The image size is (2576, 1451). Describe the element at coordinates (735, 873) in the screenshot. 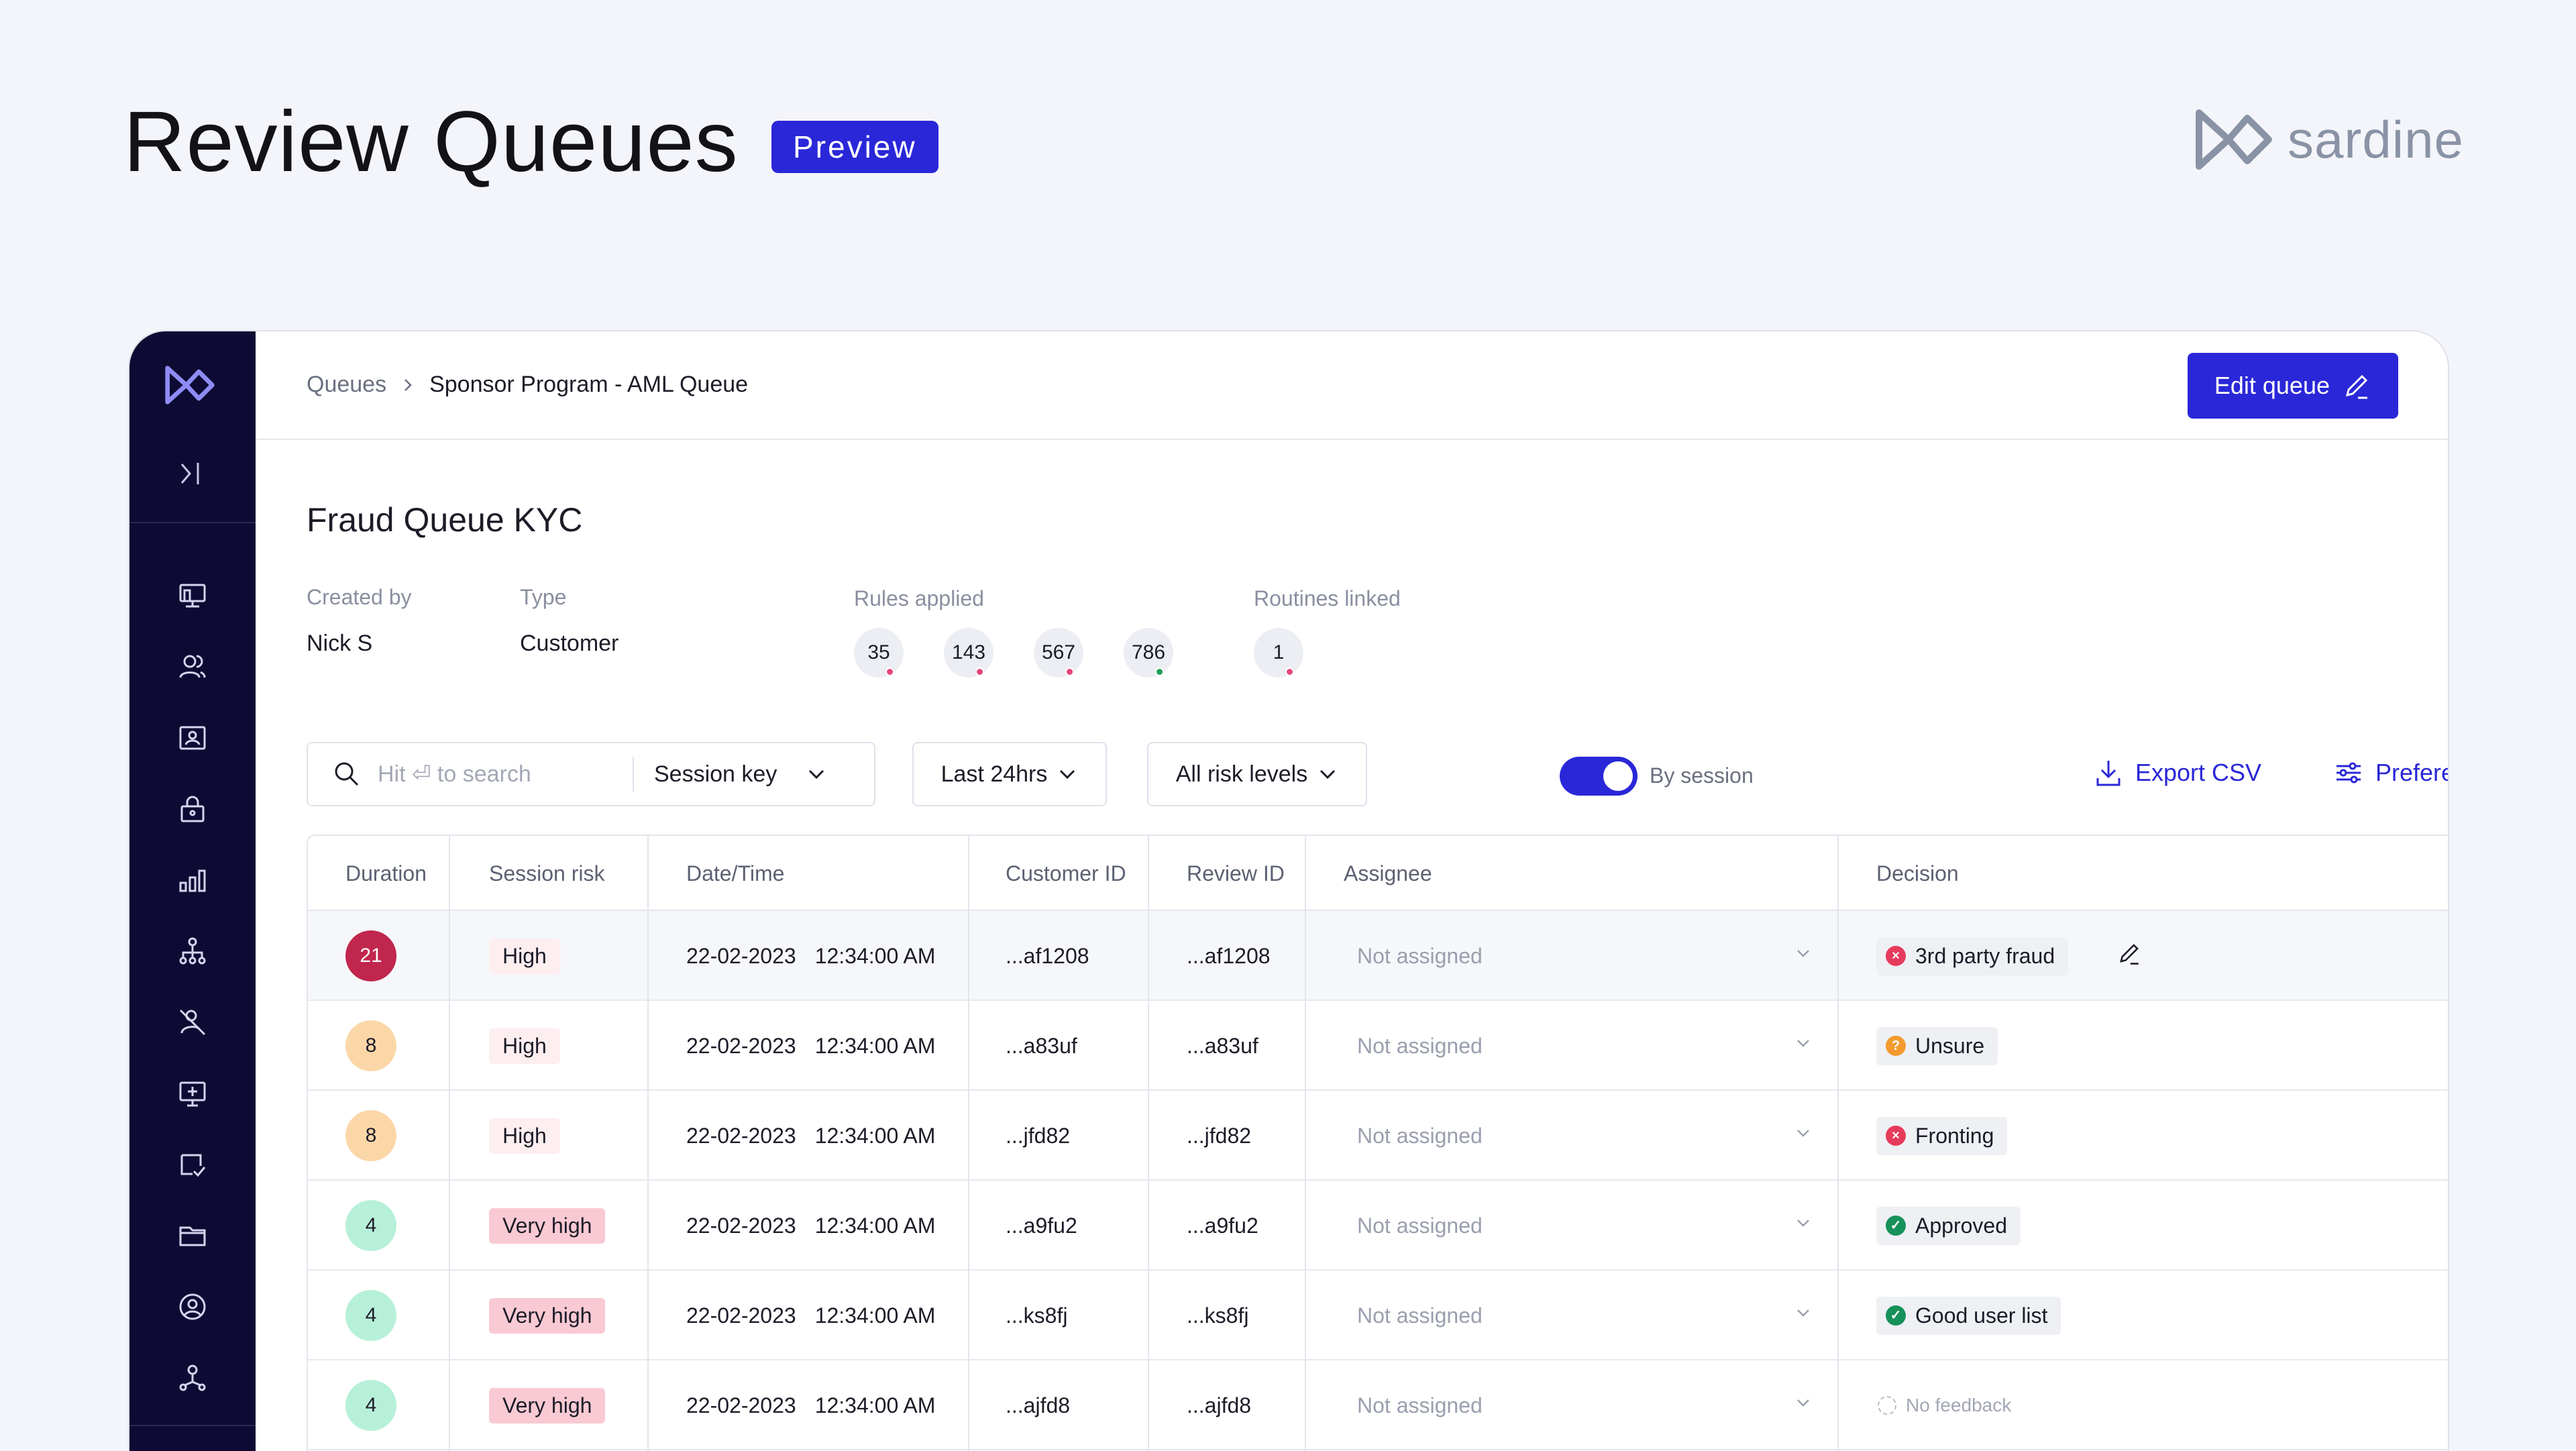

I see `column-date-time: Date/Time` at that location.